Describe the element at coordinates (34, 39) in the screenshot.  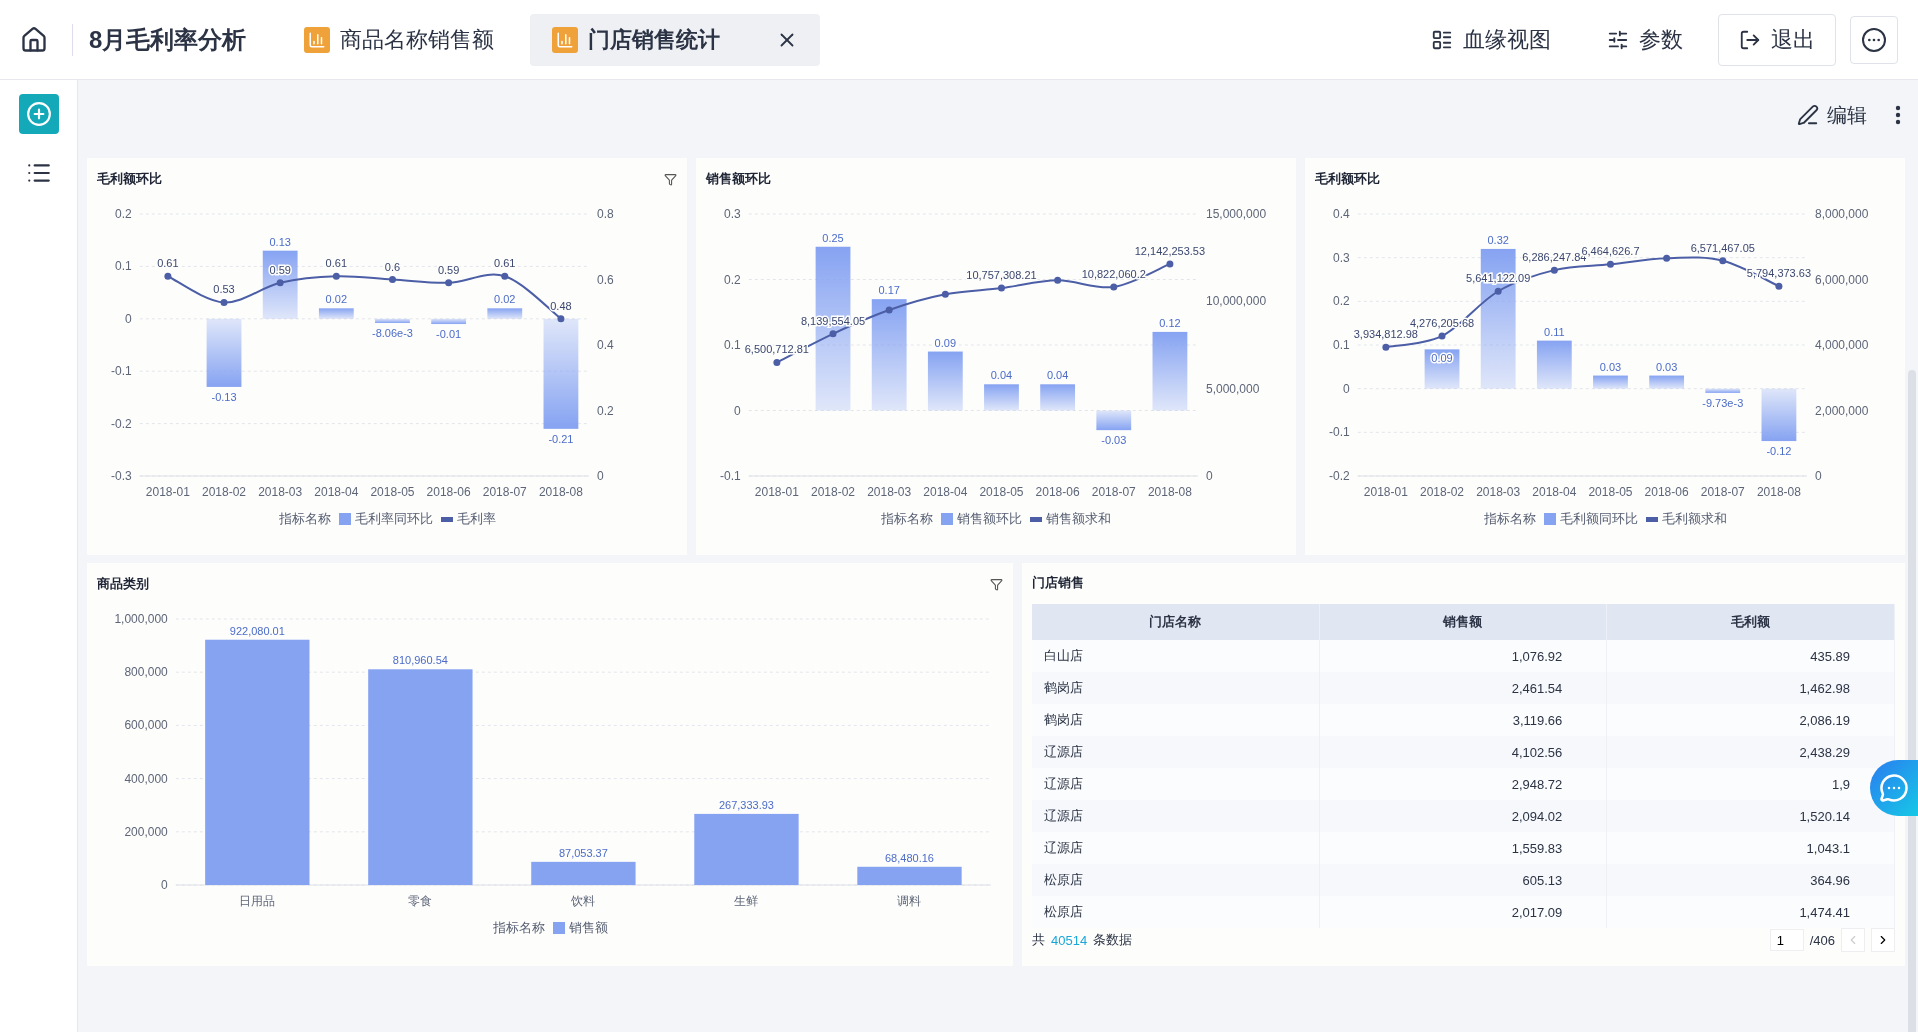
I see `home-button` at that location.